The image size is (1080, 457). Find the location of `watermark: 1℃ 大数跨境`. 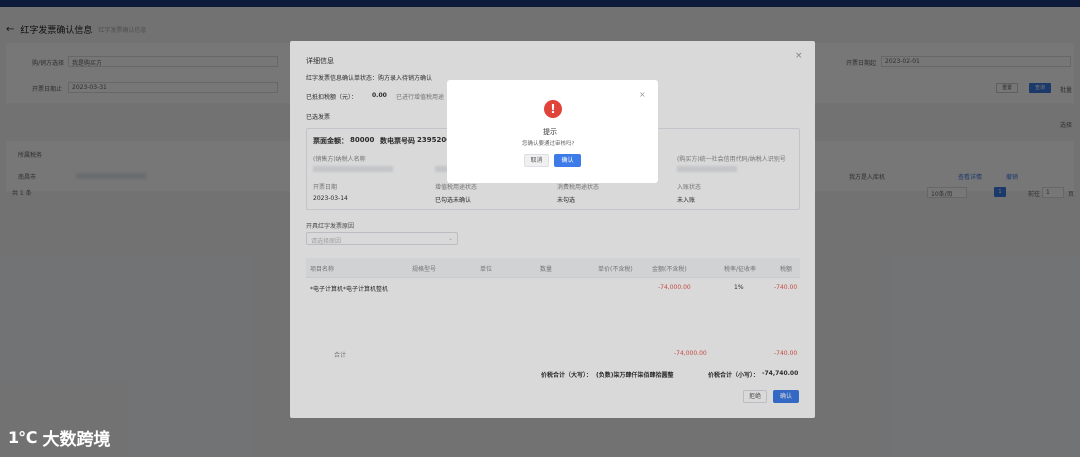

watermark: 1℃ 大数跨境 is located at coordinates (59, 437).